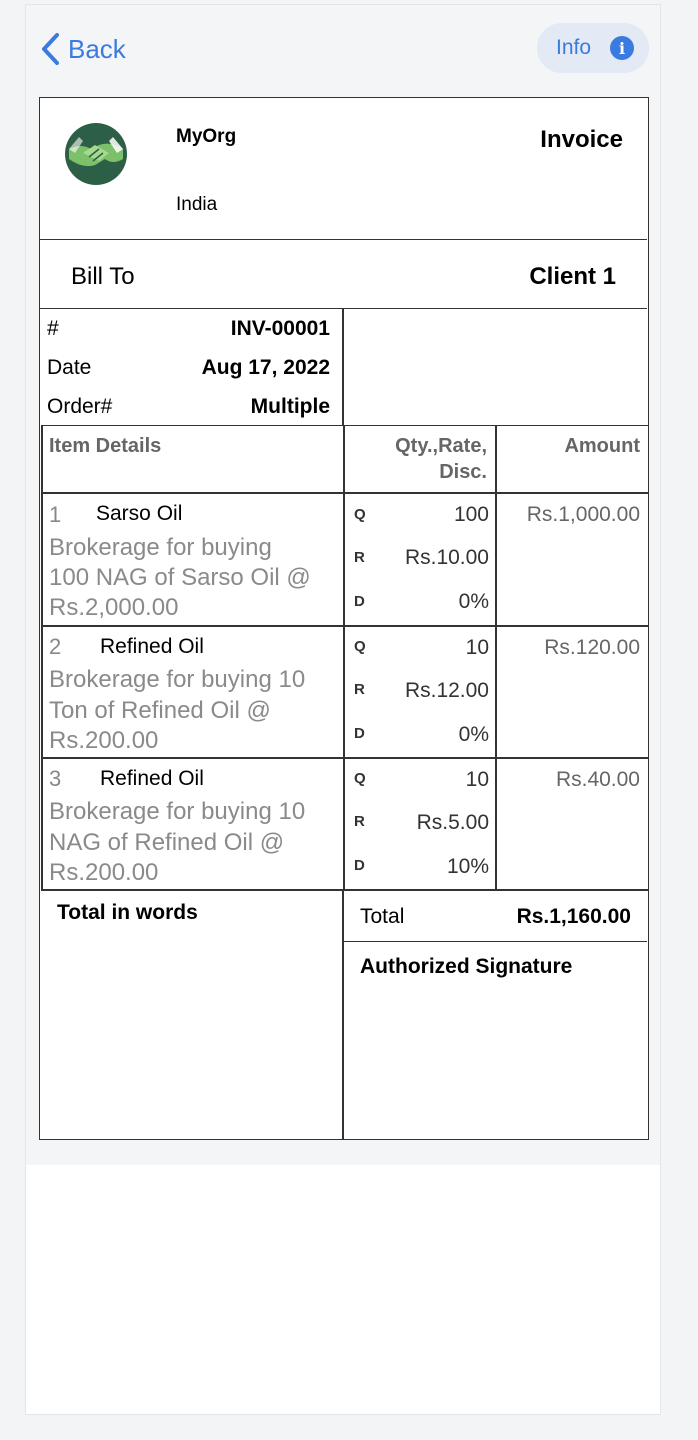 The image size is (698, 1440). I want to click on header-item-details: Item Details, so click(105, 446).